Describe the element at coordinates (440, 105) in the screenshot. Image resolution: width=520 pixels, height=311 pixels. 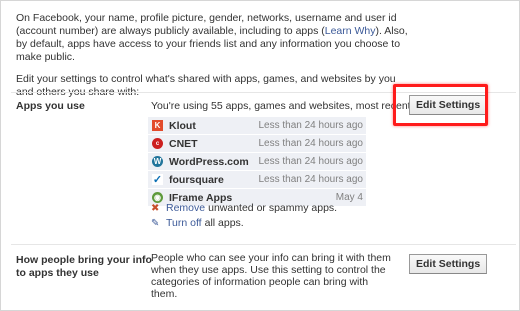
I see `highlight-box` at that location.